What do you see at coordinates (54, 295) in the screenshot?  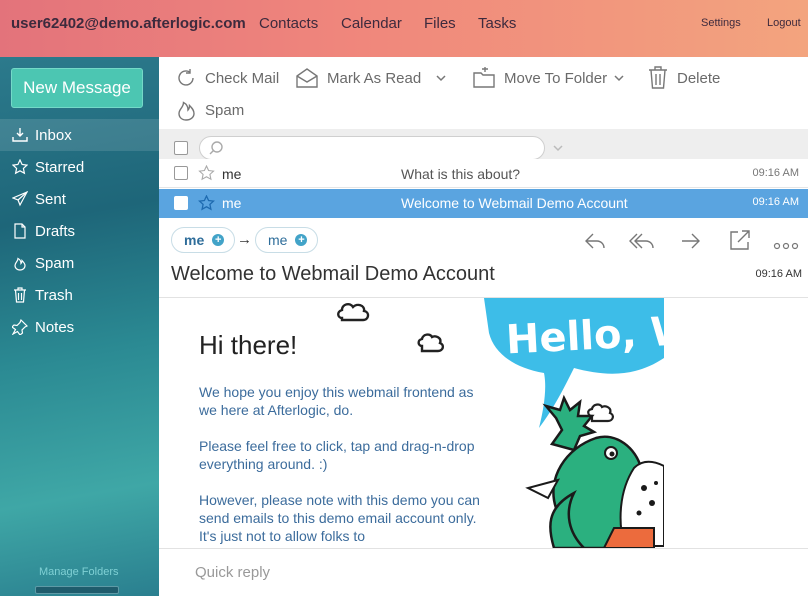 I see `folder-label: Trash` at bounding box center [54, 295].